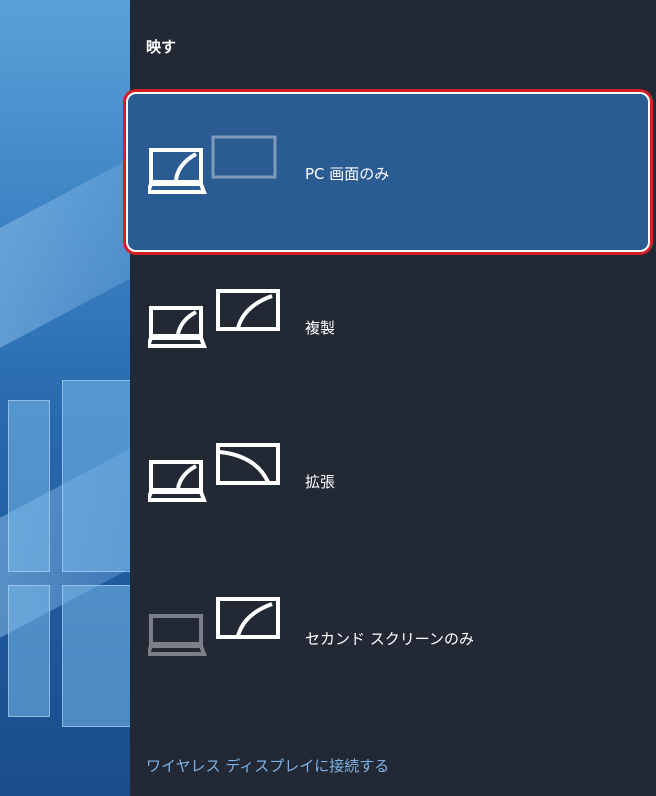 This screenshot has width=656, height=796. I want to click on light-beam, so click(65, 240).